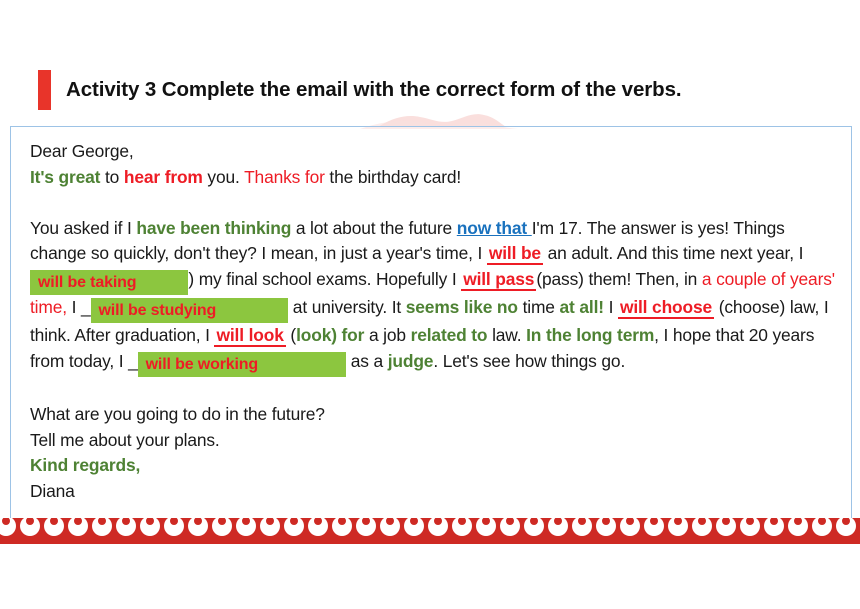 Image resolution: width=860 pixels, height=609 pixels. Describe the element at coordinates (507, 334) in the screenshot. I see `p2-seg-27: law.` at that location.